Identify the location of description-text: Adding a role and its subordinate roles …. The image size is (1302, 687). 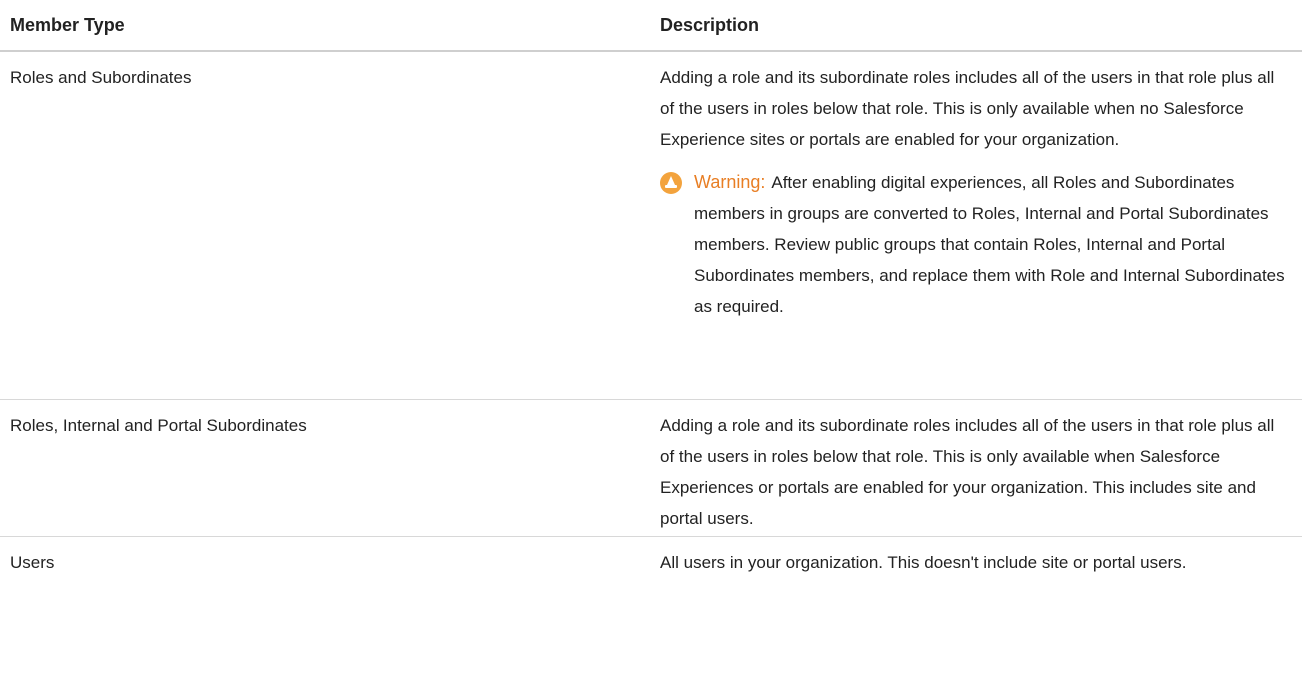
(967, 108).